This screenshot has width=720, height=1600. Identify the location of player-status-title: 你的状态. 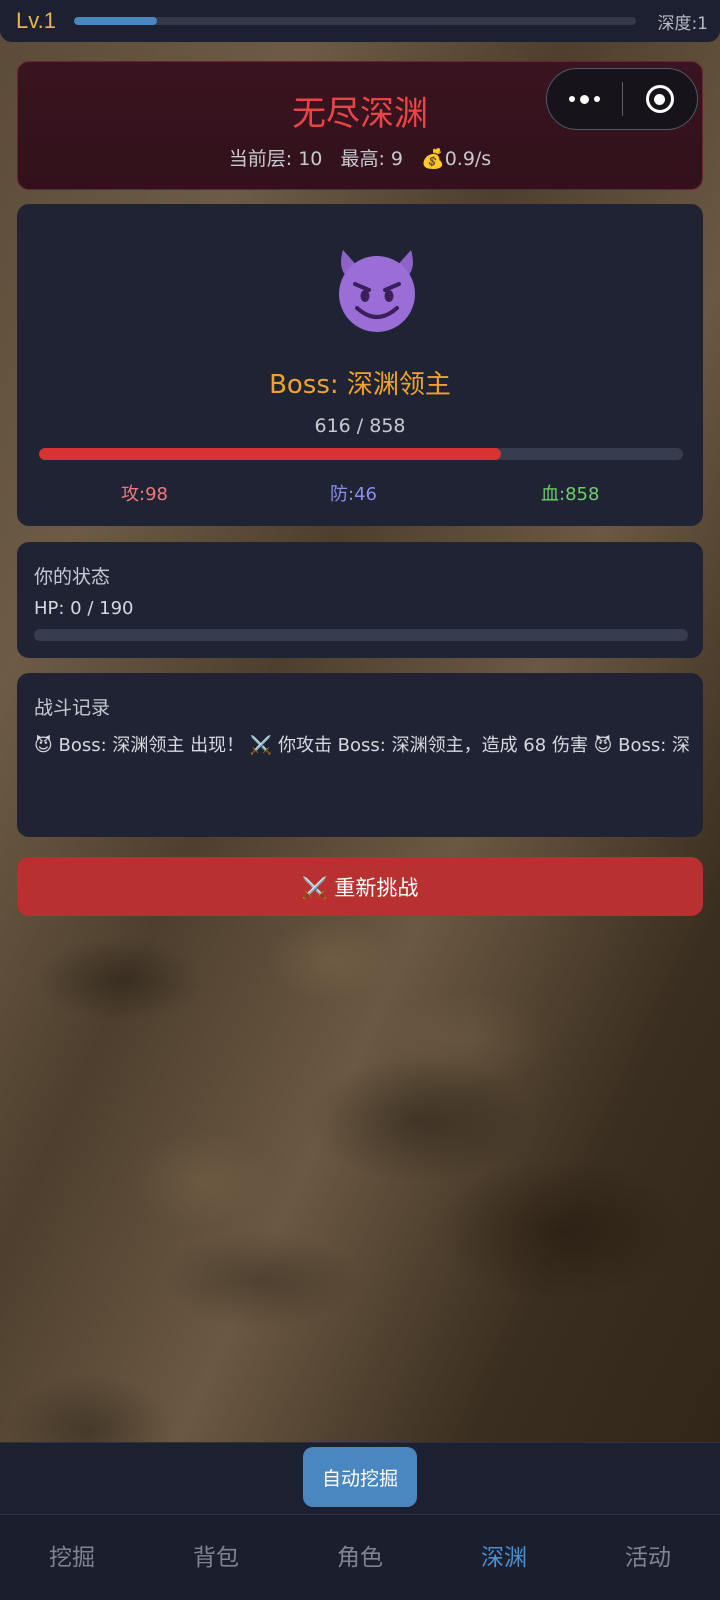
(72, 577).